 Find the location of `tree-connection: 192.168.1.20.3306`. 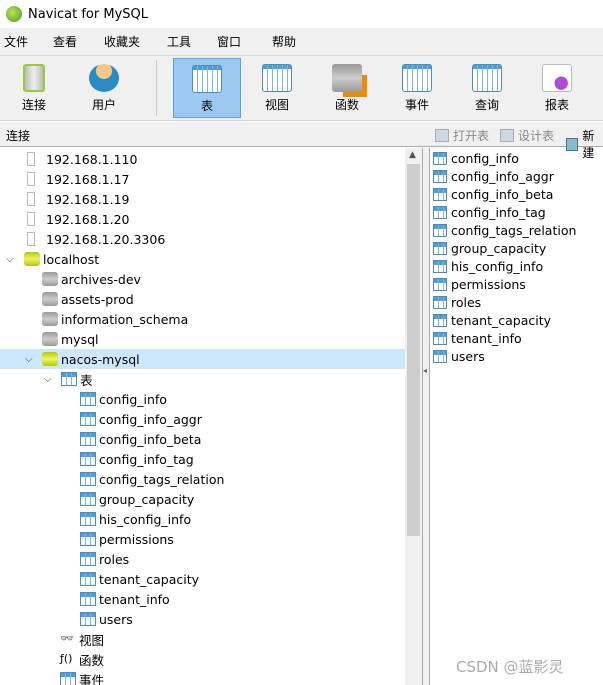

tree-connection: 192.168.1.20.3306 is located at coordinates (202, 239).